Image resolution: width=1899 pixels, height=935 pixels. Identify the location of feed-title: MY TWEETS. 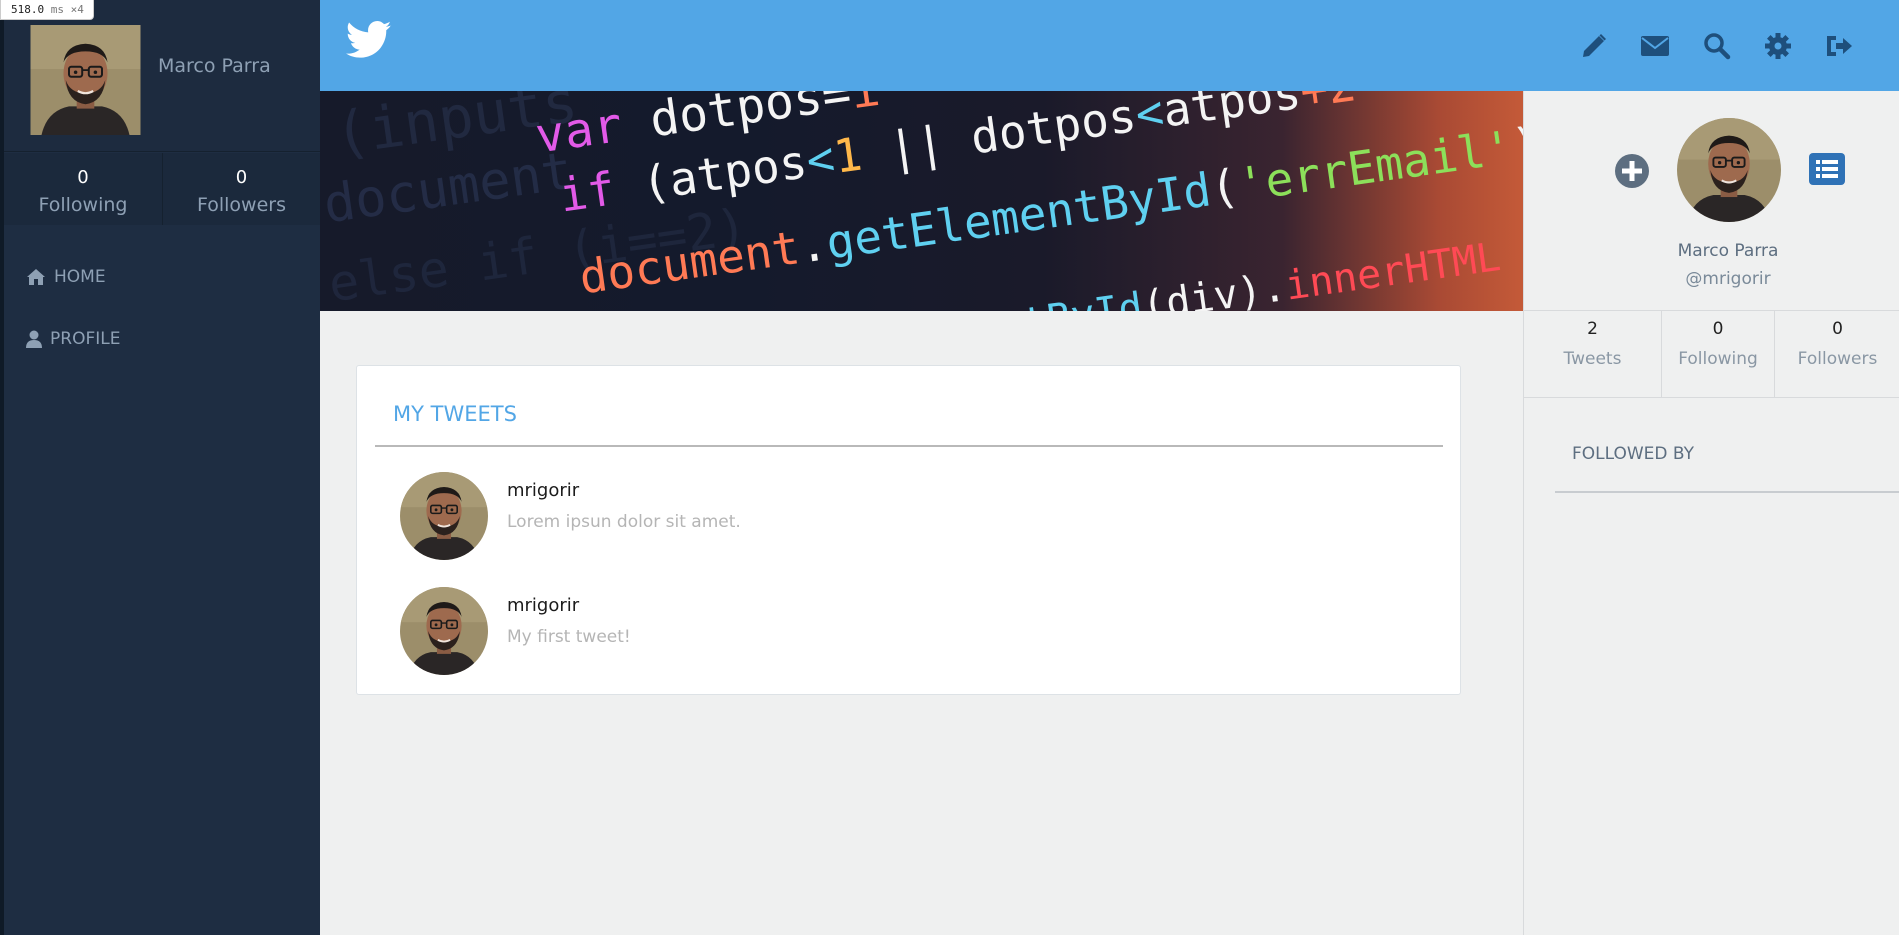
(455, 414).